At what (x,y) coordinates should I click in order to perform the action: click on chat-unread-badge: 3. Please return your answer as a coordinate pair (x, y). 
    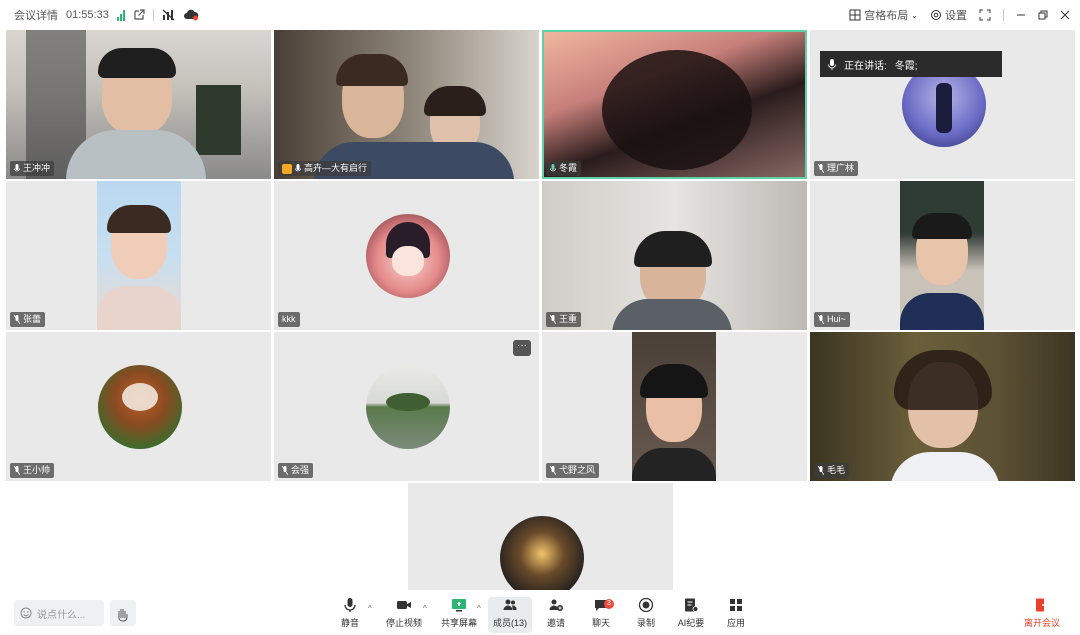
    Looking at the image, I should click on (609, 604).